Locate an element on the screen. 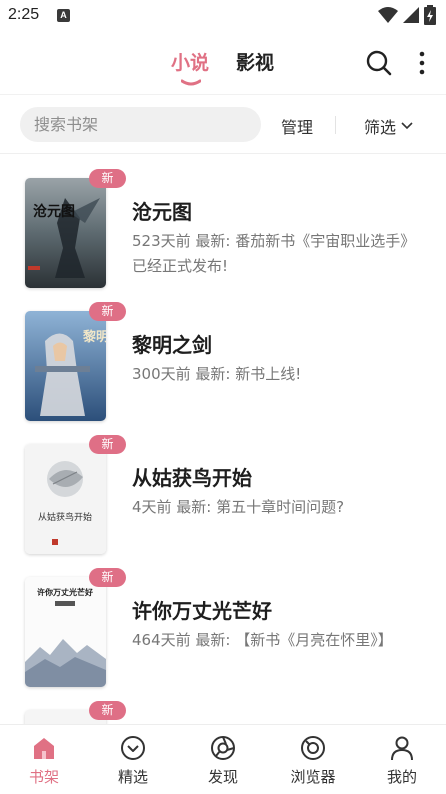 The width and height of the screenshot is (446, 794). status-icons is located at coordinates (407, 15).